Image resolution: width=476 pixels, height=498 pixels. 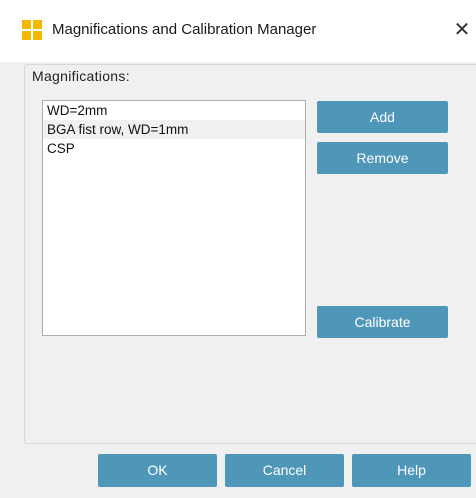 I want to click on list-item: WD=2mm, so click(x=174, y=110).